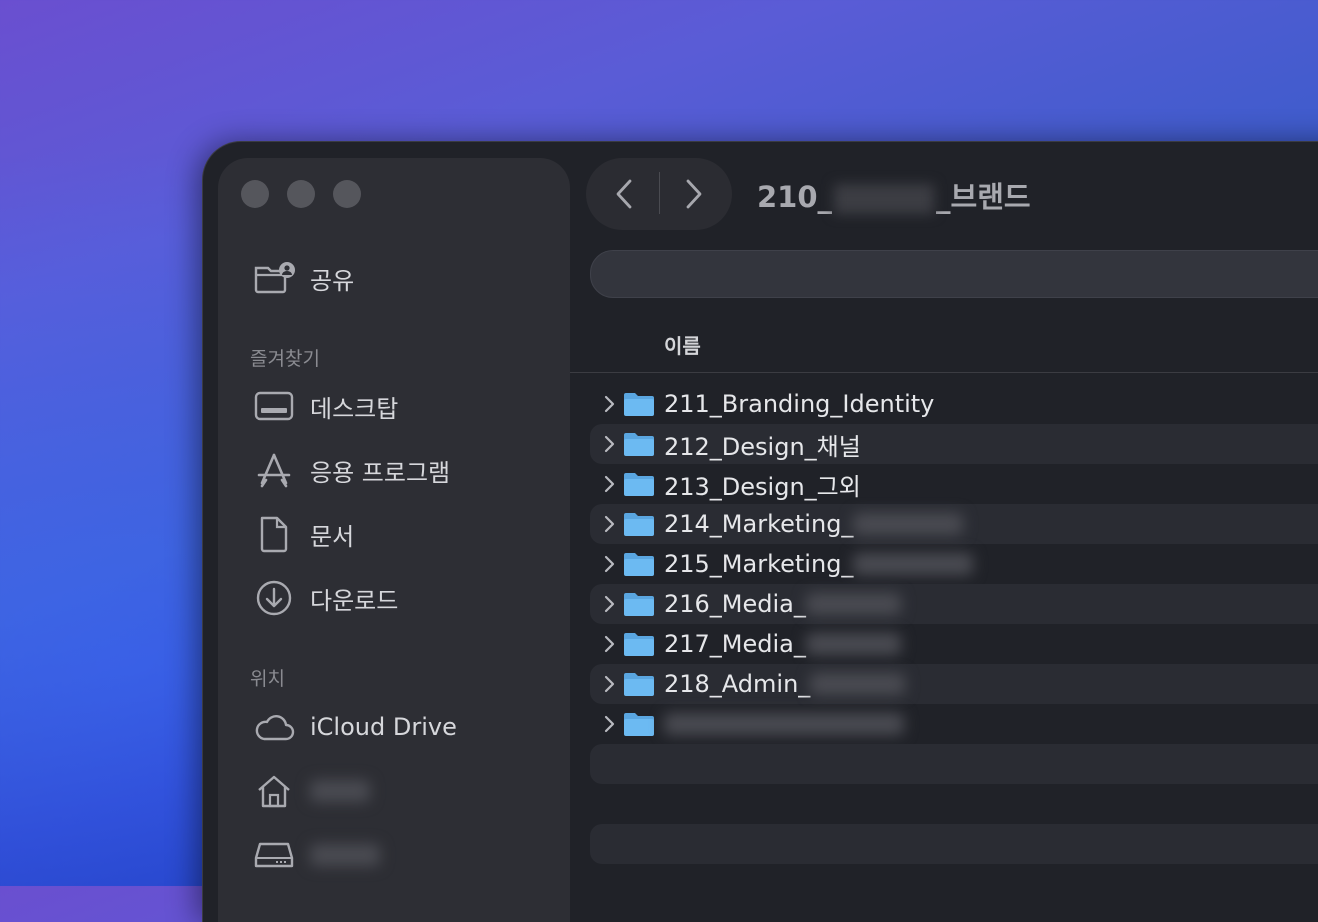 The image size is (1318, 922). I want to click on folder-name: 217_Media_, so click(782, 644).